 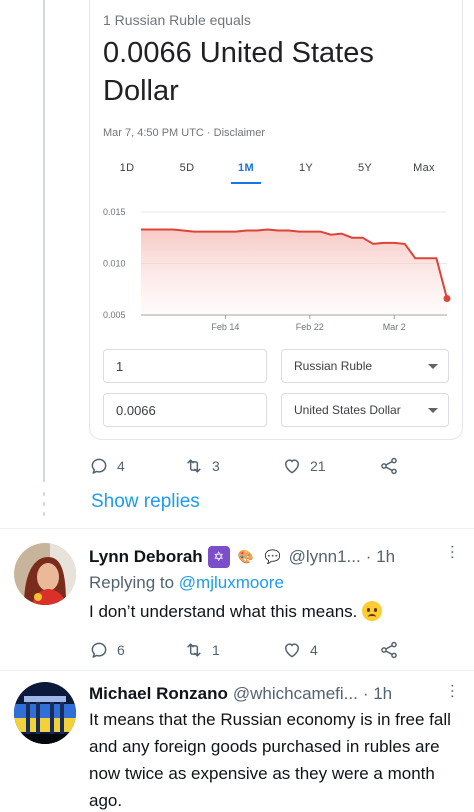 I want to click on retweet-count: 1, so click(x=216, y=650).